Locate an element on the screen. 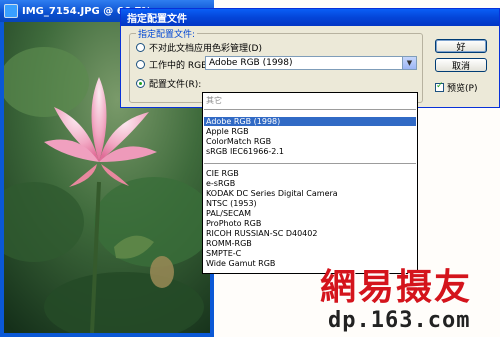  cancel-button: 取消 is located at coordinates (461, 65).